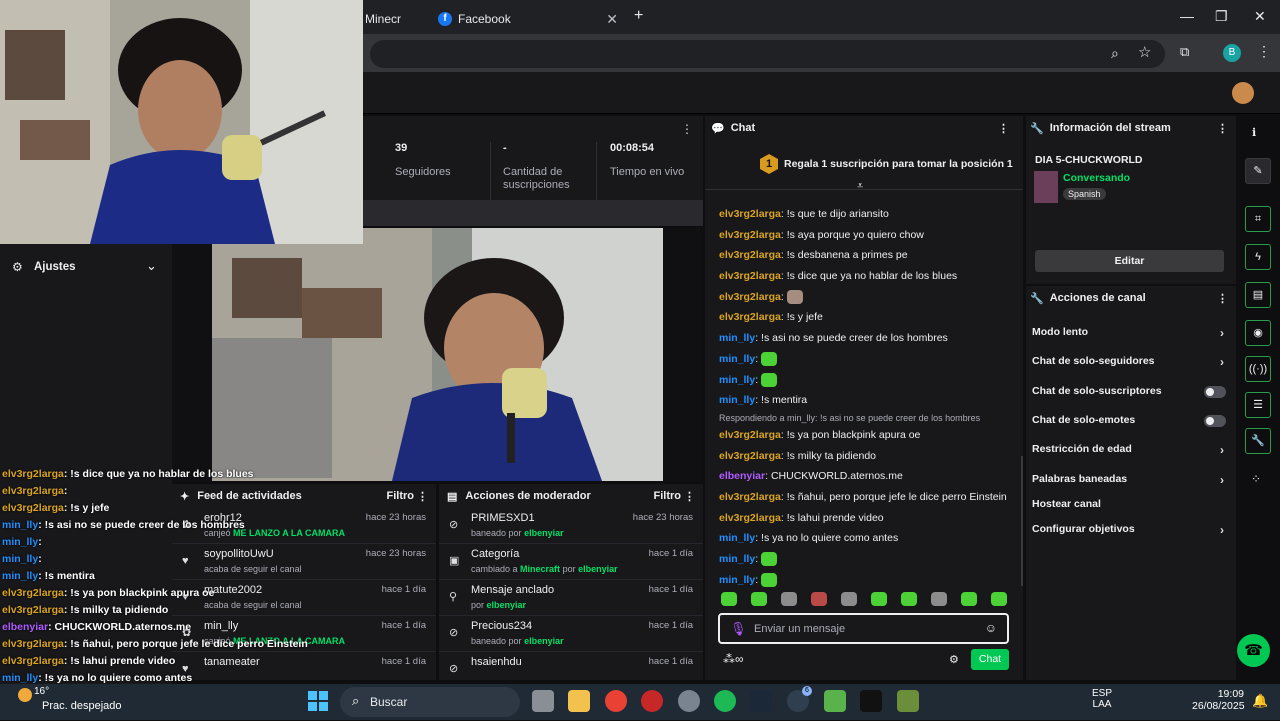 The width and height of the screenshot is (1280, 721). Describe the element at coordinates (1130, 451) in the screenshot. I see `channel-action-item: Restricción de edad ›` at that location.